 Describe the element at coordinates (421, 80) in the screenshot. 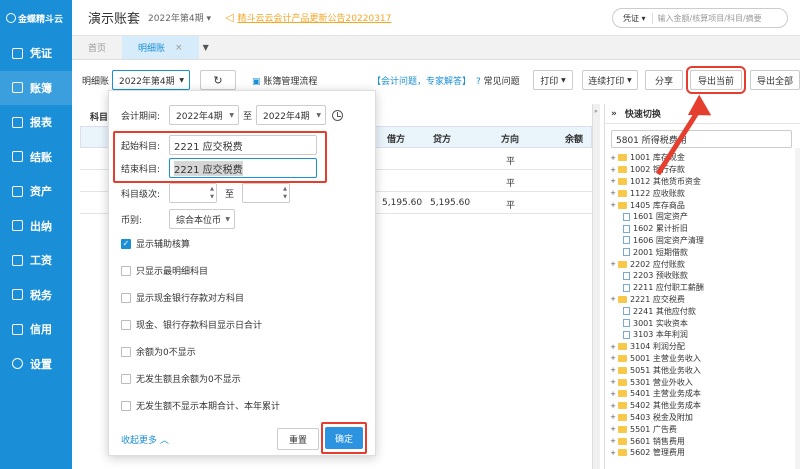

I see `expert-help-link: 【会计问题，专家解答】` at that location.